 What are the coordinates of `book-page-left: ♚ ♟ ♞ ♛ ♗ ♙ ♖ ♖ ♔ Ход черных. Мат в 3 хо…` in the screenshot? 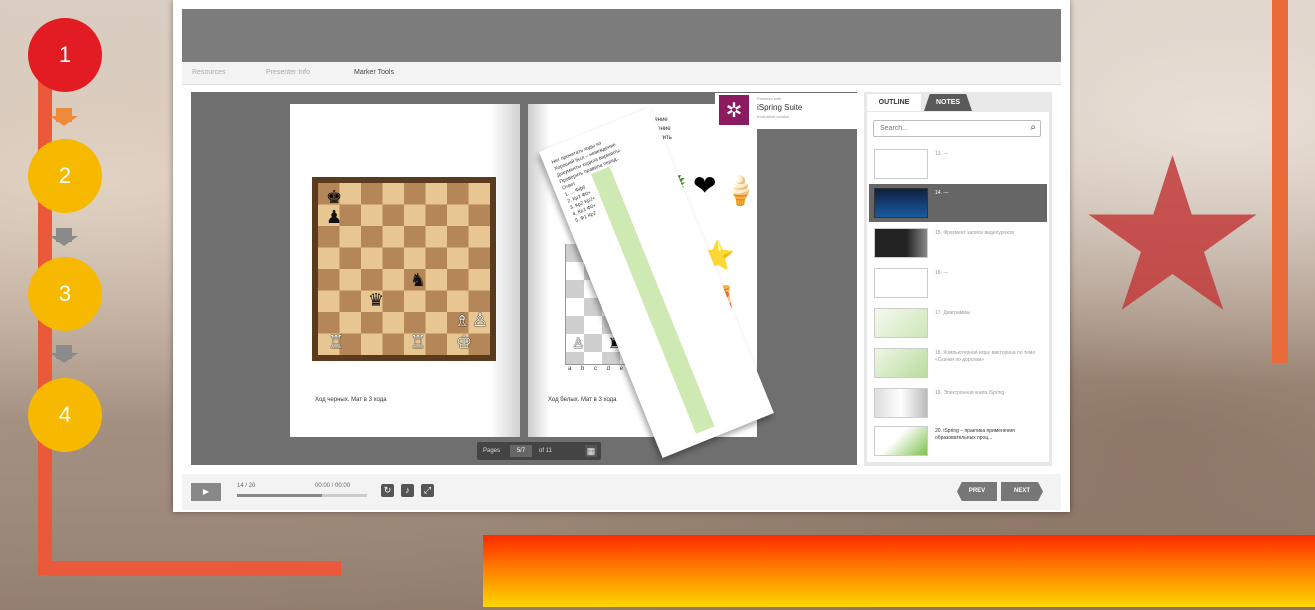 It's located at (405, 270).